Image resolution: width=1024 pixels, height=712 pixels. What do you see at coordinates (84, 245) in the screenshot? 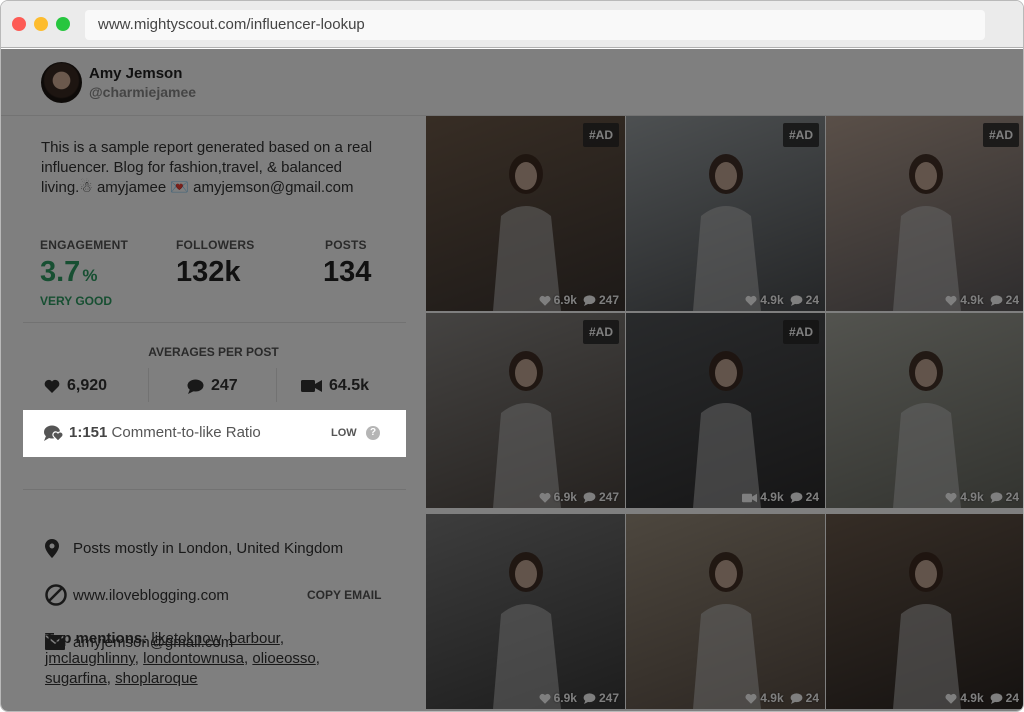
I see `engagement-label: ENGAGEMENT` at bounding box center [84, 245].